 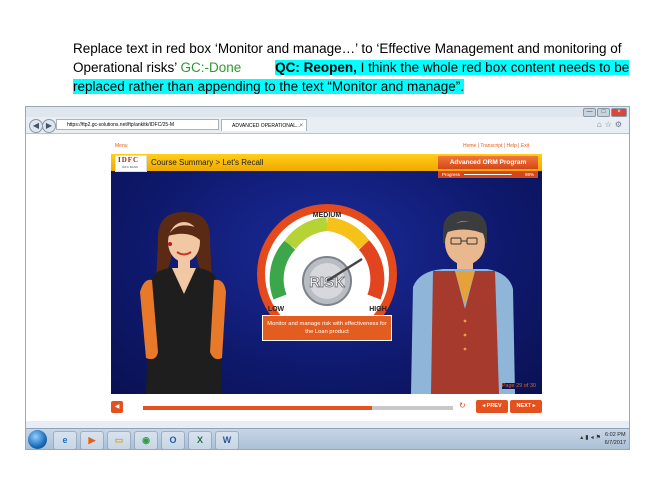 I want to click on favorites-icon: ☆, so click(x=610, y=124).